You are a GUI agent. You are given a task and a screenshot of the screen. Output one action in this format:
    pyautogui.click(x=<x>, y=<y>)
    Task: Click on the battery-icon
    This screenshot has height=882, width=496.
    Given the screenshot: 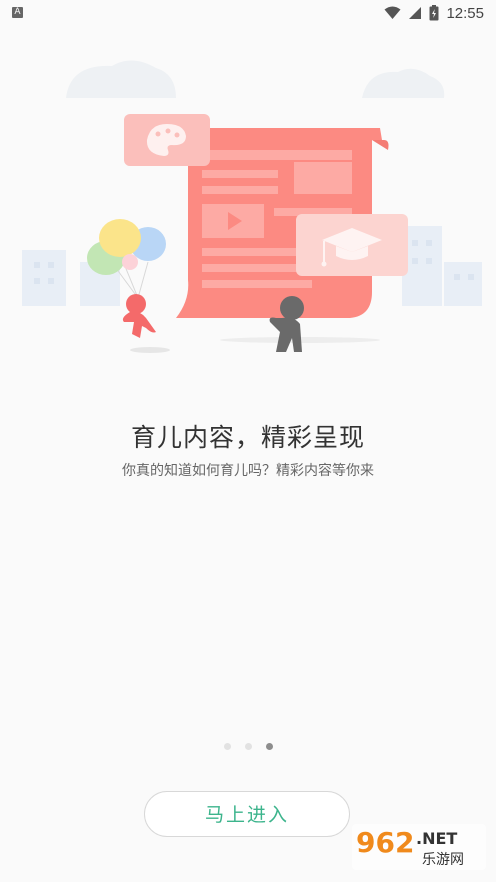 What is the action you would take?
    pyautogui.click(x=434, y=13)
    